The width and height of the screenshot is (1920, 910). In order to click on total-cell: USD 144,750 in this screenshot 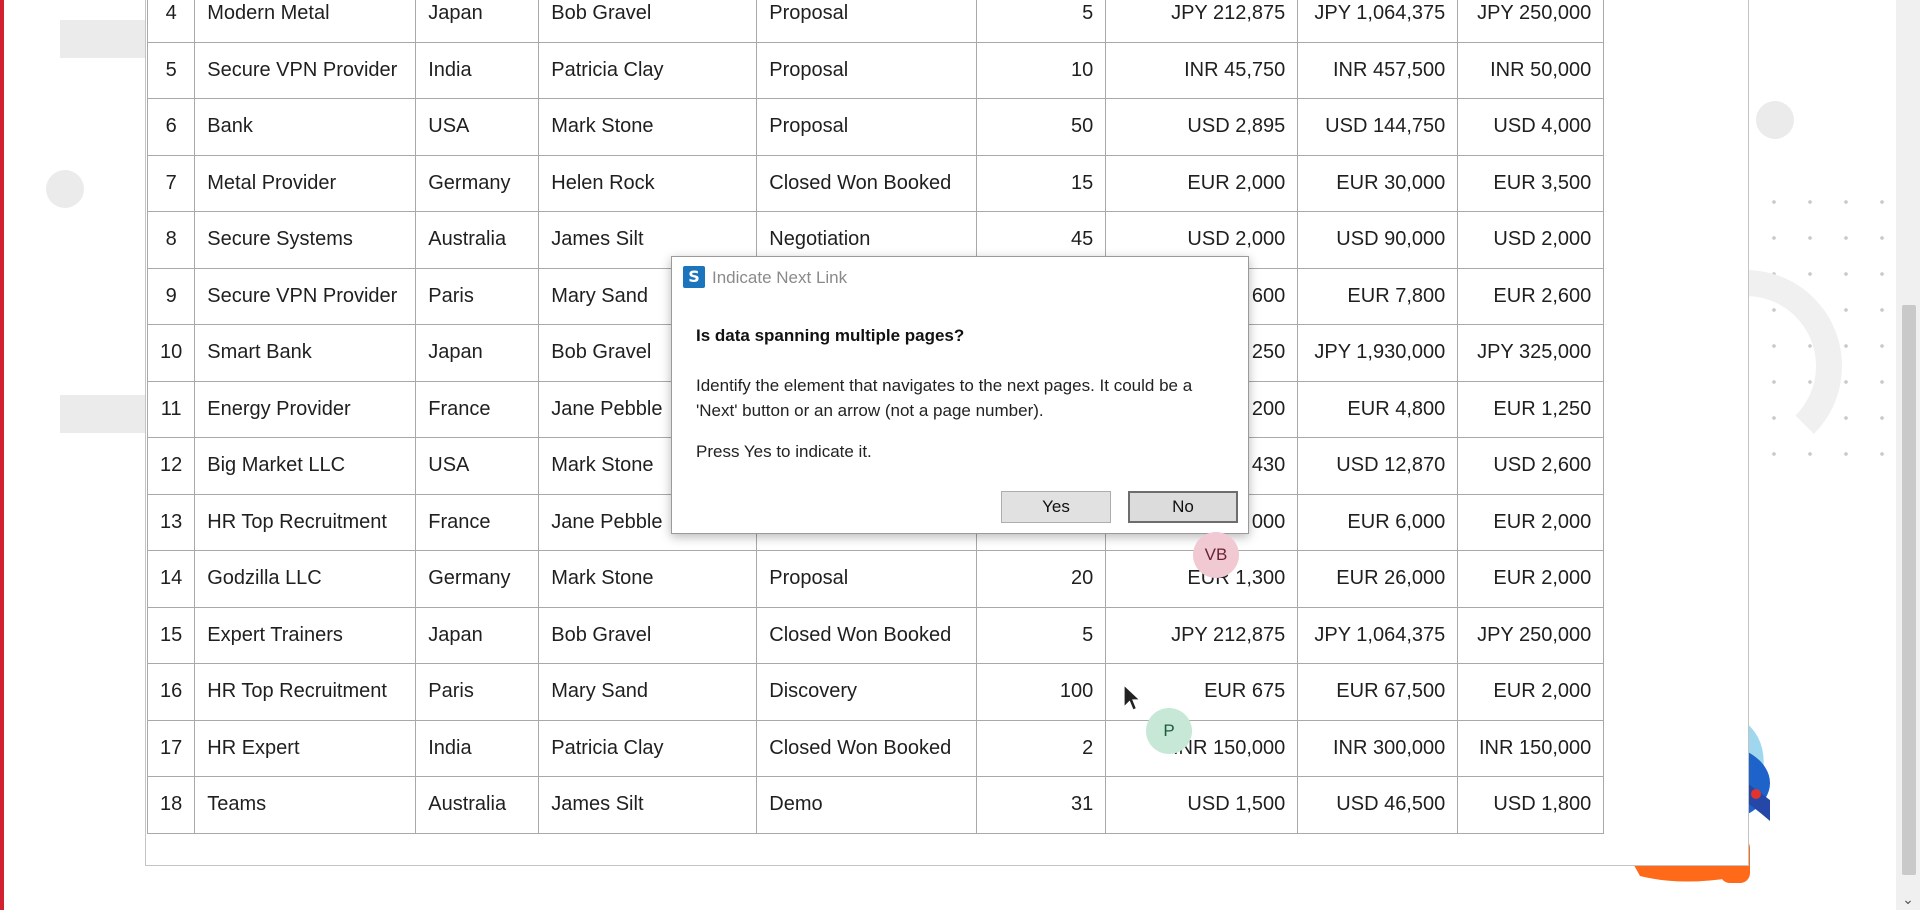, I will do `click(1378, 127)`.